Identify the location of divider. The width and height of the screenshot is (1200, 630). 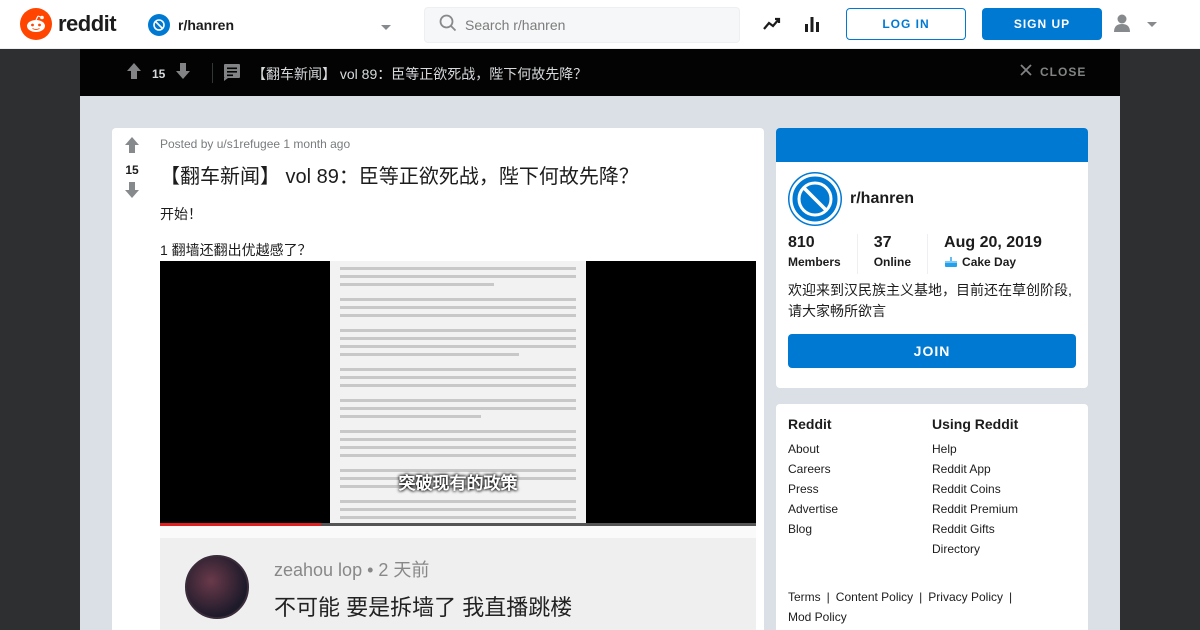
(212, 73).